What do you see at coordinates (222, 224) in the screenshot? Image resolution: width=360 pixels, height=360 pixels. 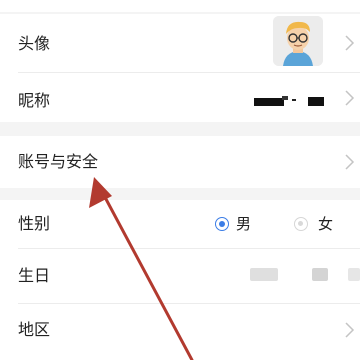 I see `gender-male-radio` at bounding box center [222, 224].